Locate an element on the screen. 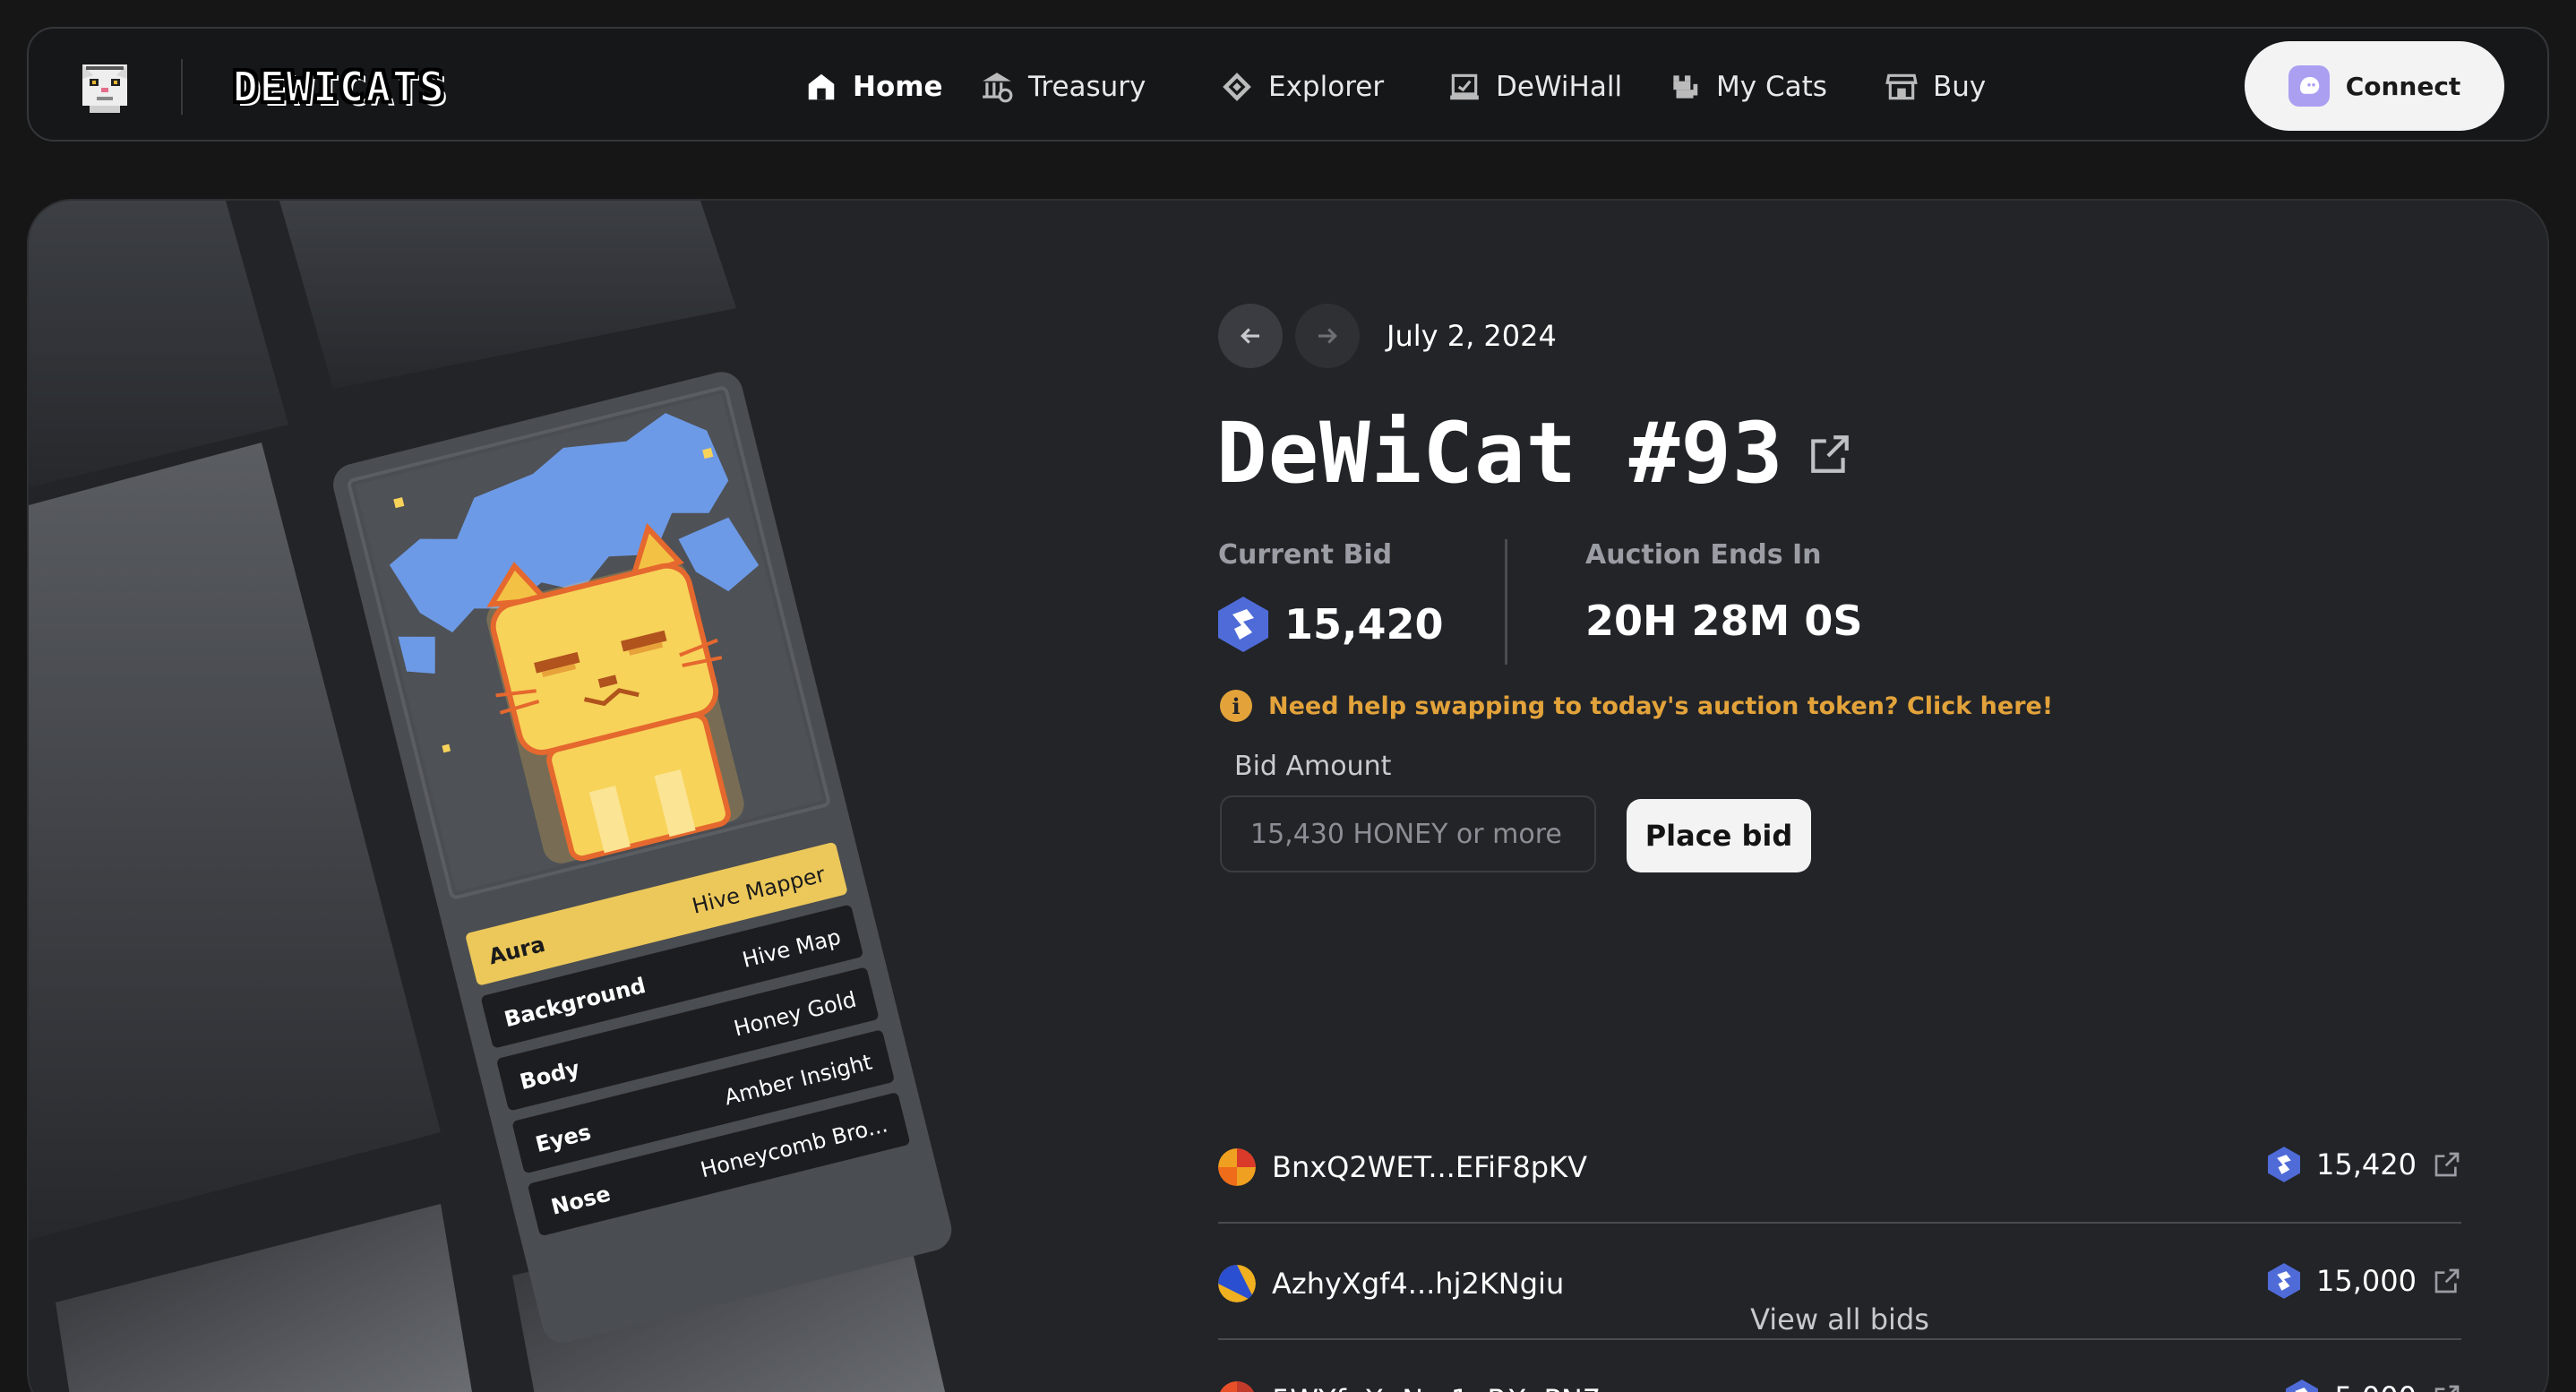 The image size is (2576, 1392). bid-row: 5WYfuXnN...1qRXyPN7 5,000 is located at coordinates (1839, 1366).